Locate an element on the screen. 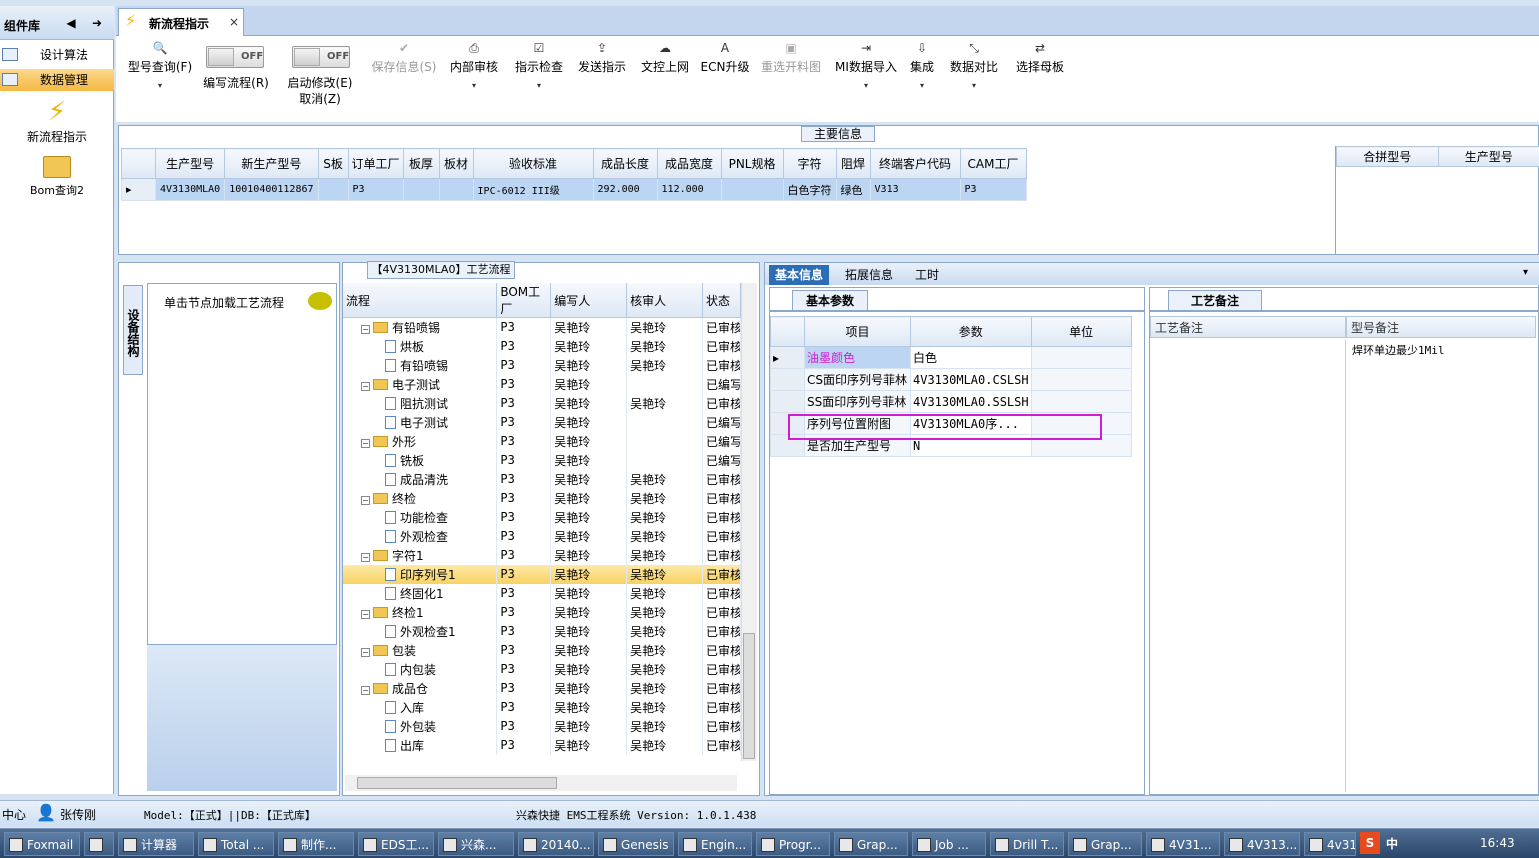 The image size is (1539, 858). tree-row: − 成品仓 P3 吴艳玲 吴艳玲 已审核 is located at coordinates (542, 688).